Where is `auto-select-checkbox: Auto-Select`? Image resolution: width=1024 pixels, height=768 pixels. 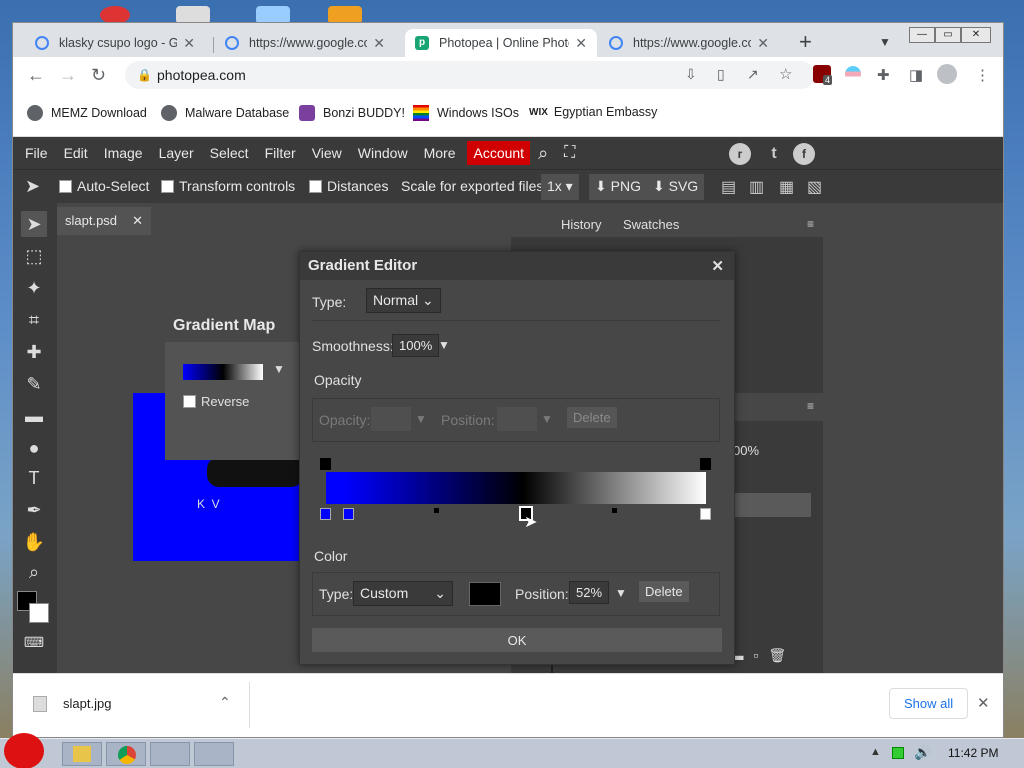
auto-select-checkbox: Auto-Select is located at coordinates (104, 186).